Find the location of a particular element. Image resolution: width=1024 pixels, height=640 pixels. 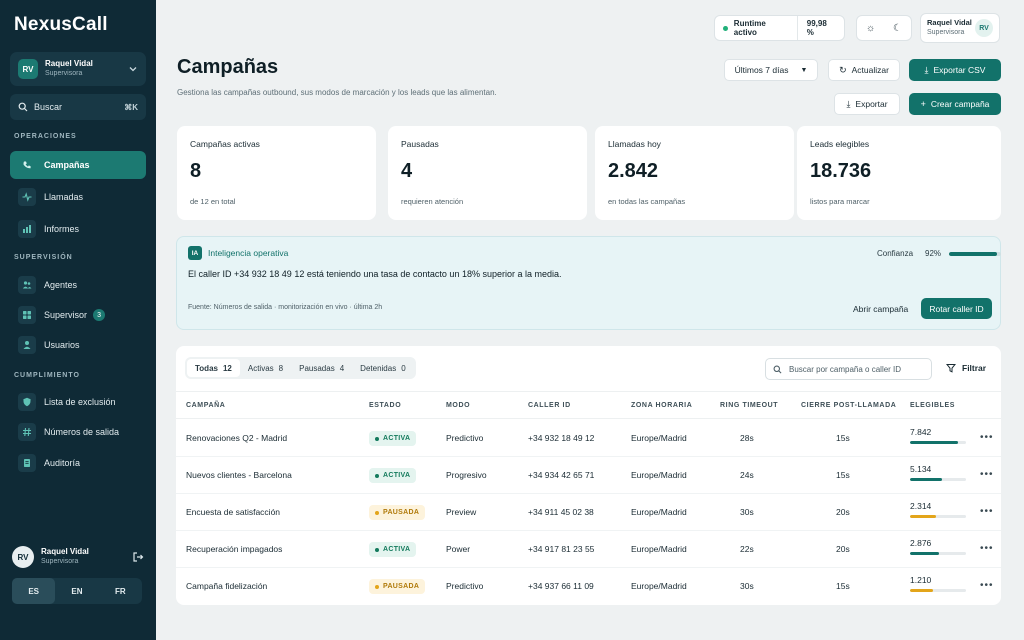

bar-chart-icon is located at coordinates (27, 229).